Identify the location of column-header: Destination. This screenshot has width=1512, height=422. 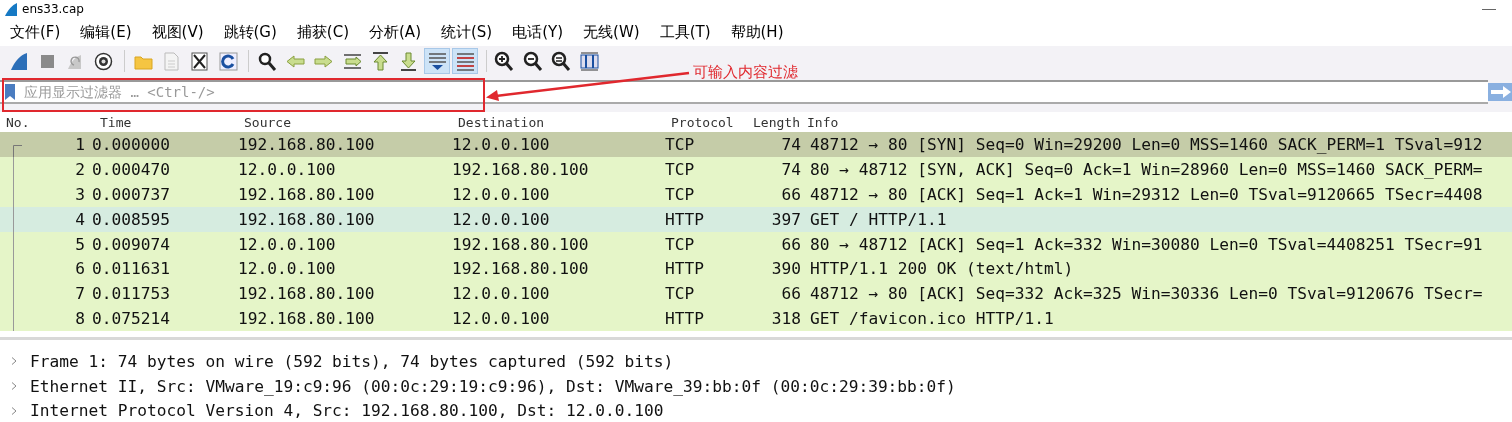
(558, 122).